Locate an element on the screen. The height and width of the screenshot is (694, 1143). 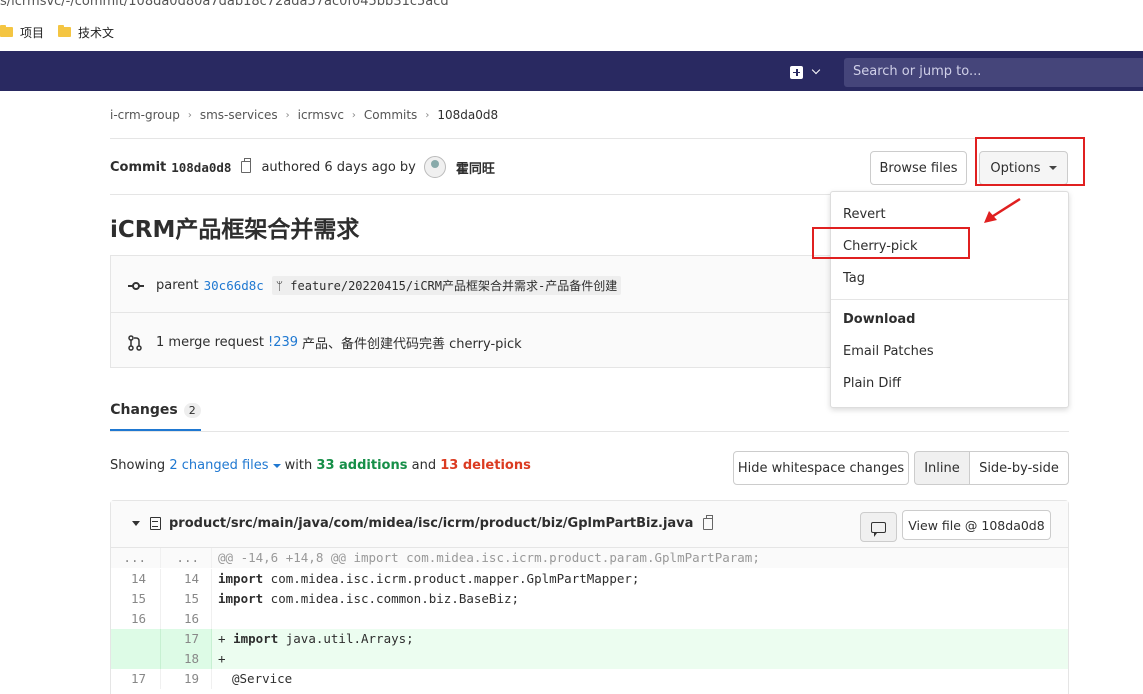
additions-count: 33 additions is located at coordinates (362, 465).